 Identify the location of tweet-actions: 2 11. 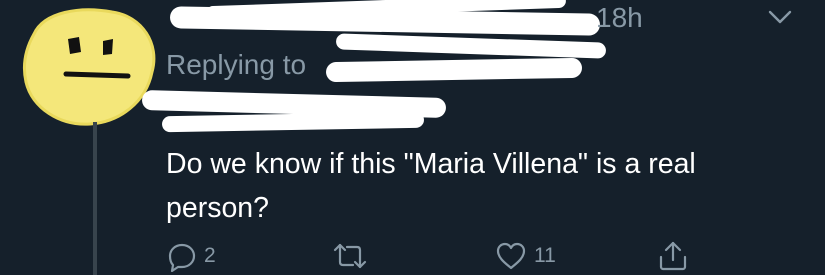
(436, 256).